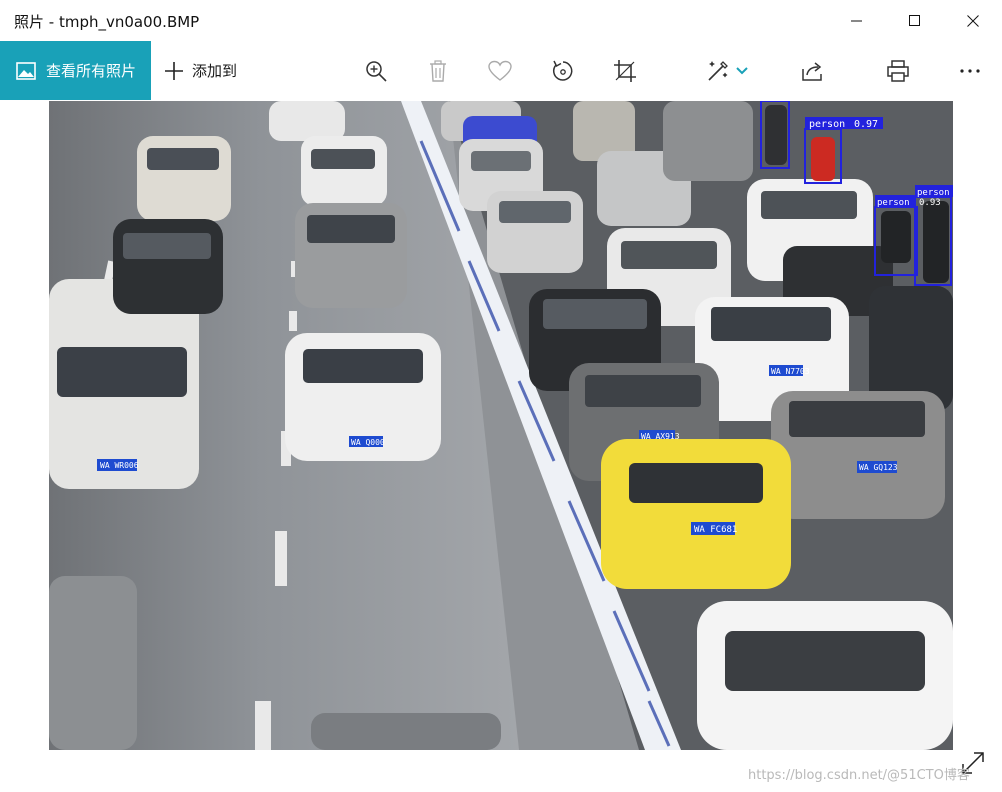 The height and width of the screenshot is (792, 1002). Describe the element at coordinates (368, 442) in the screenshot. I see `license-plate: WA Q000` at that location.